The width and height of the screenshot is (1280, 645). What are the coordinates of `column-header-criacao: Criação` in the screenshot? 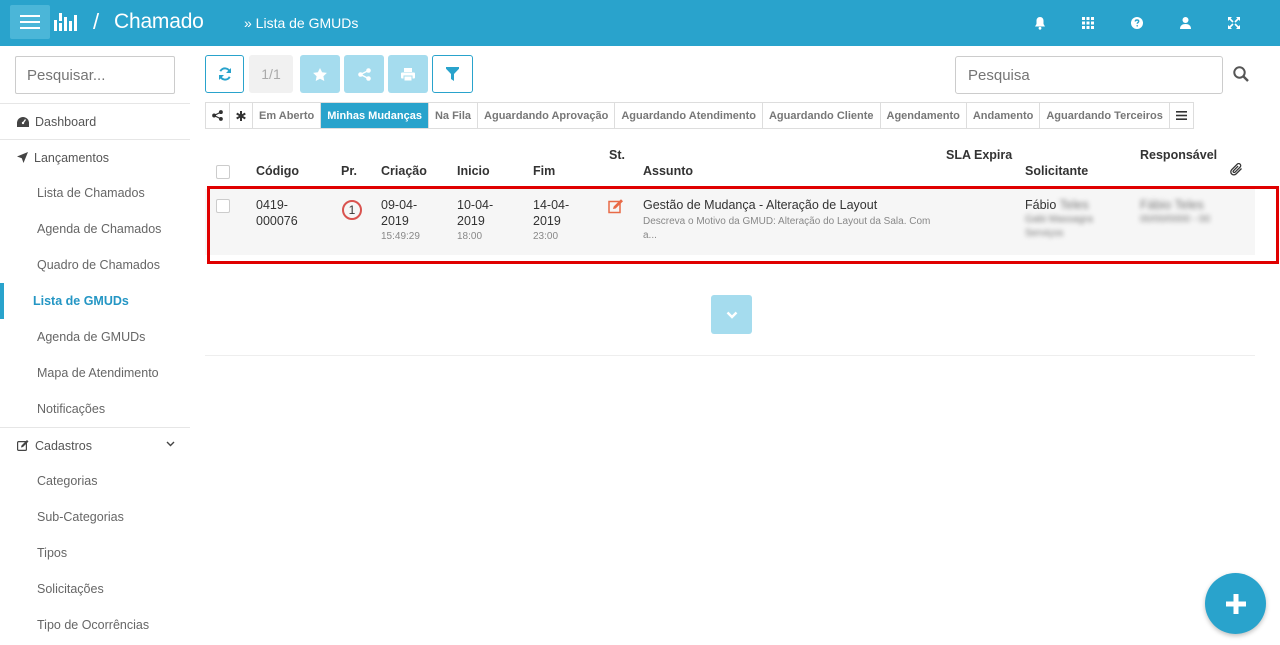 It's located at (404, 171).